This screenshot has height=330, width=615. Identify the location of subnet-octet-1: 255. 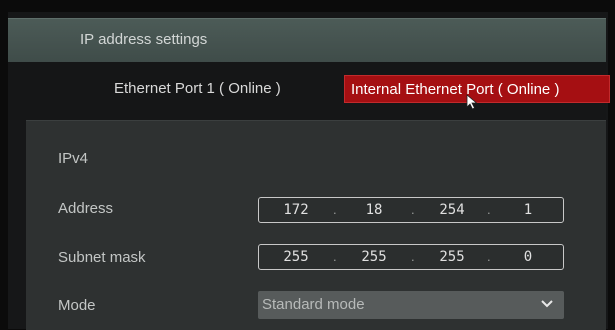
(296, 257).